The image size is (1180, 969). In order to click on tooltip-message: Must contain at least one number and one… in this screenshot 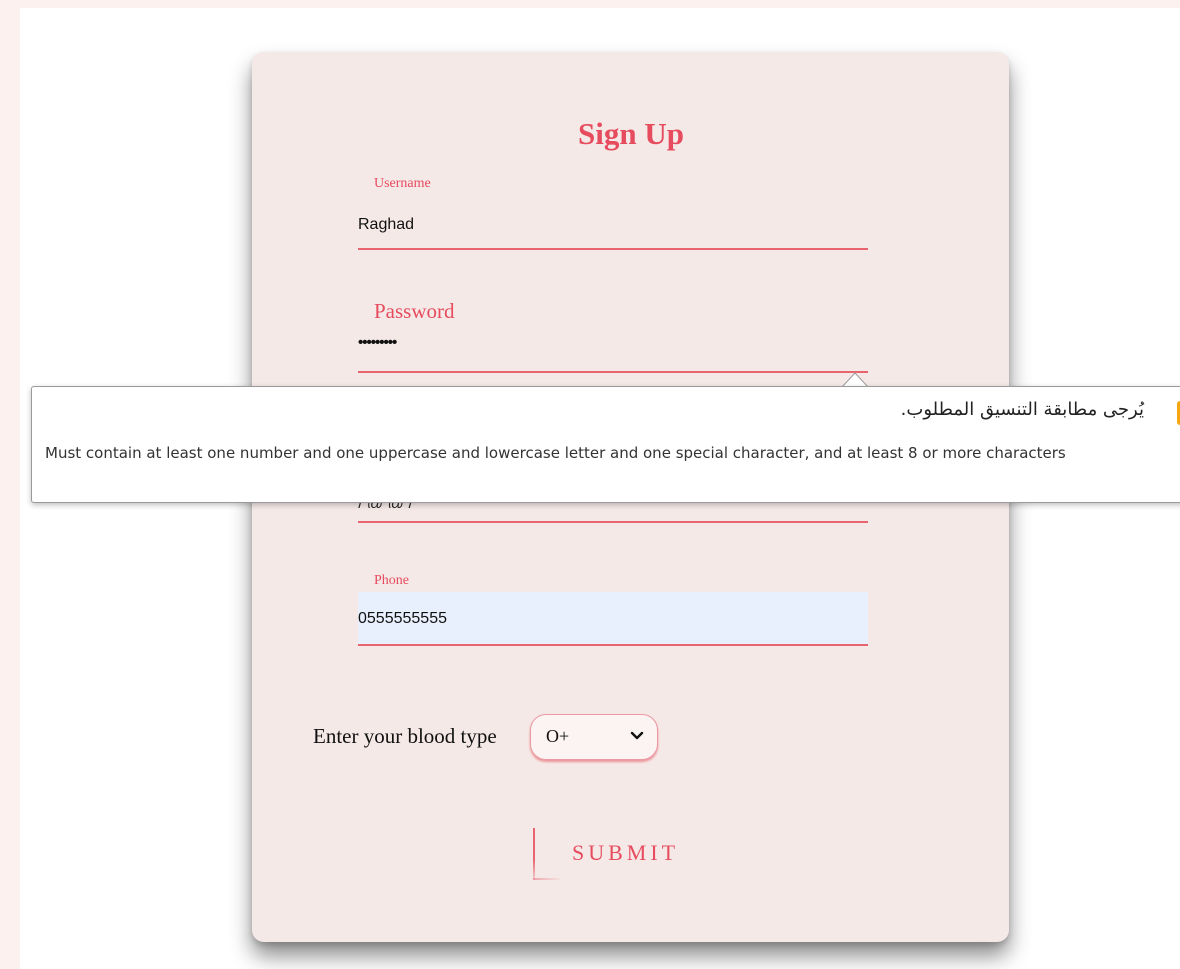, I will do `click(555, 453)`.